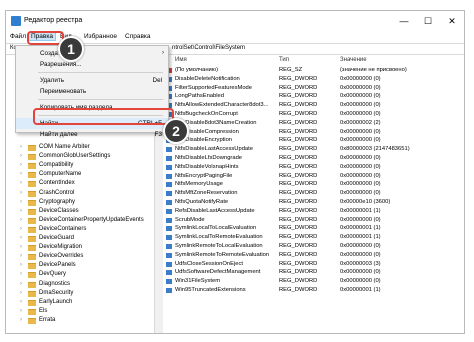  Describe the element at coordinates (80, 183) in the screenshot. I see `tree-item: › ContentIndex` at that location.